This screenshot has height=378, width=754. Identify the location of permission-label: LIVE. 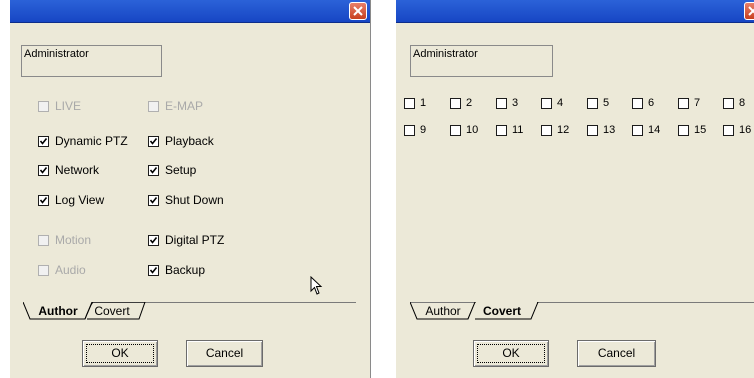
(68, 106).